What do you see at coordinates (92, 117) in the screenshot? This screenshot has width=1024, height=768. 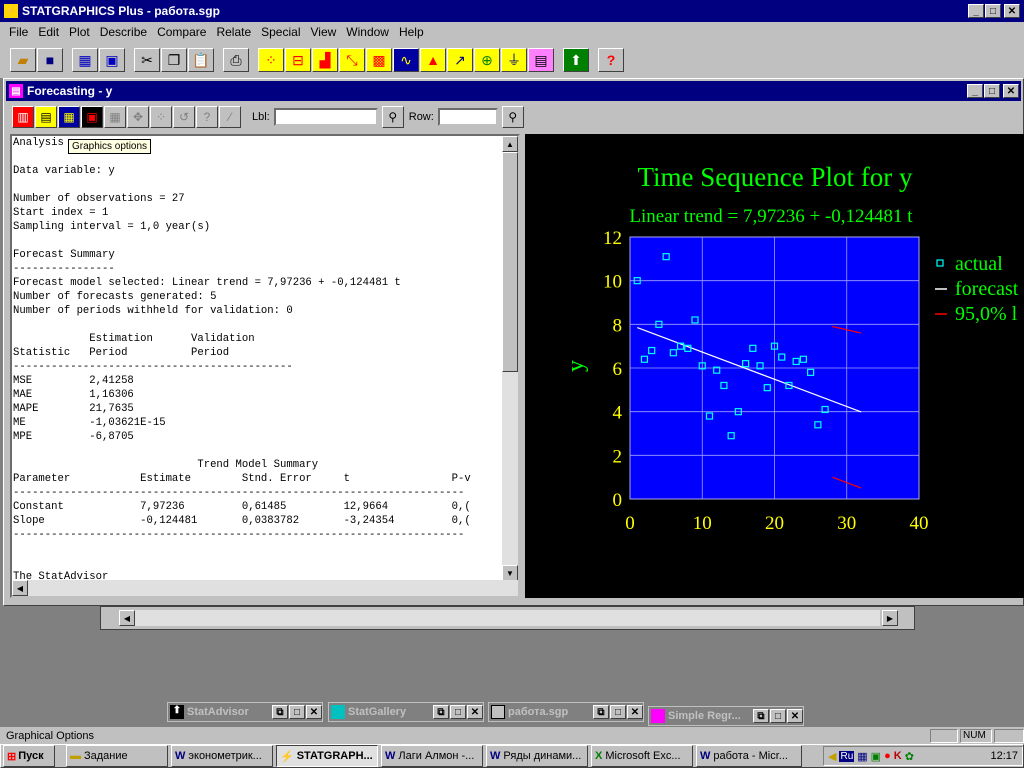 I see `save-results-icon: ▣` at bounding box center [92, 117].